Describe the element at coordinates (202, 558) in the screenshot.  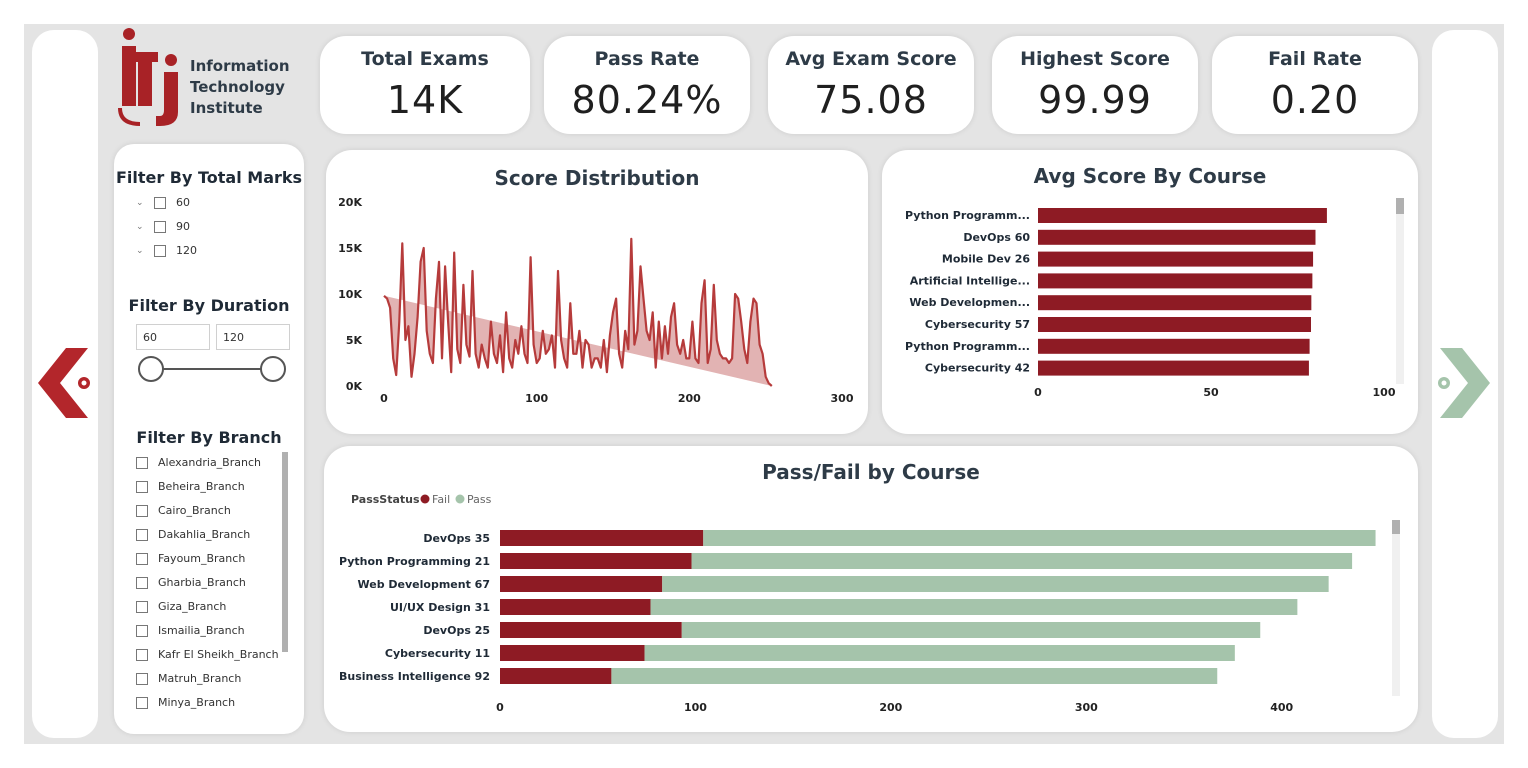
I see `branch-label: Fayoum_Branch` at that location.